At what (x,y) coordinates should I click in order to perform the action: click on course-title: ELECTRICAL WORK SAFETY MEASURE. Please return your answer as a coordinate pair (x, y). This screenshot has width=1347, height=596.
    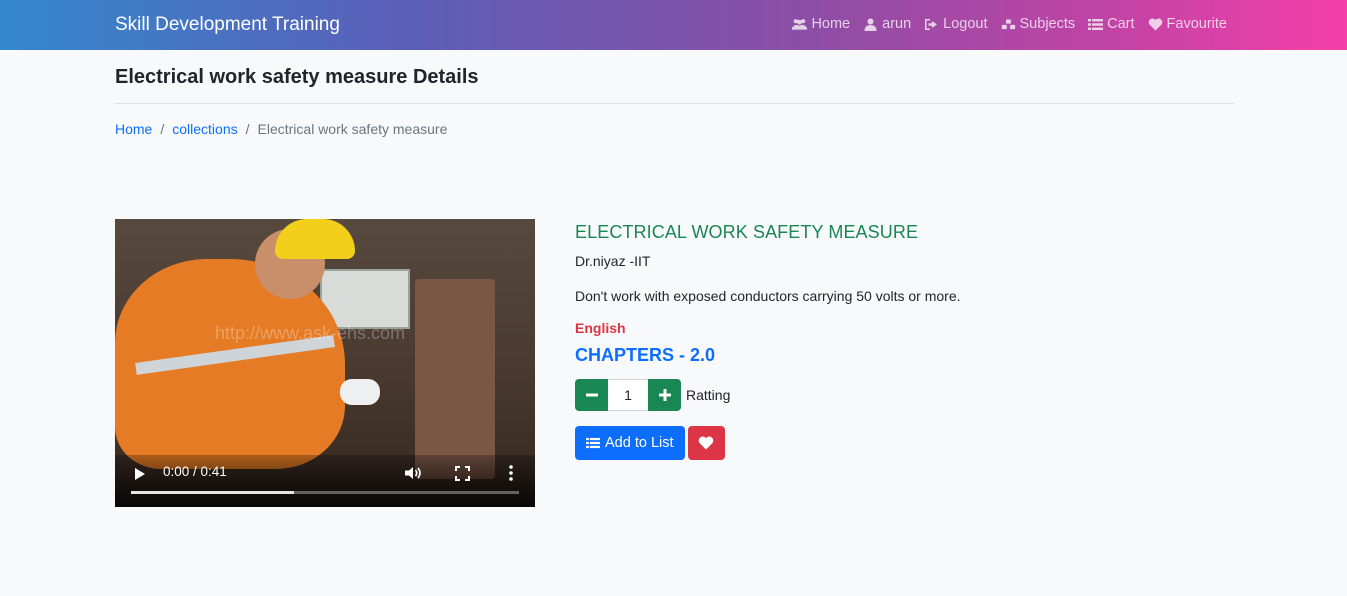
    Looking at the image, I should click on (747, 232).